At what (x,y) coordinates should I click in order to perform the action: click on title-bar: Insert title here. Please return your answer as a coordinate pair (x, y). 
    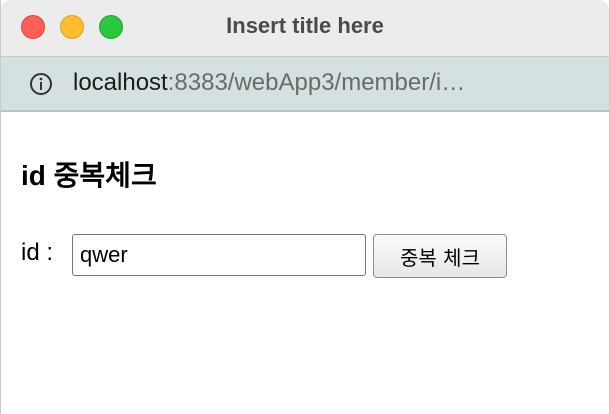
    Looking at the image, I should click on (305, 28).